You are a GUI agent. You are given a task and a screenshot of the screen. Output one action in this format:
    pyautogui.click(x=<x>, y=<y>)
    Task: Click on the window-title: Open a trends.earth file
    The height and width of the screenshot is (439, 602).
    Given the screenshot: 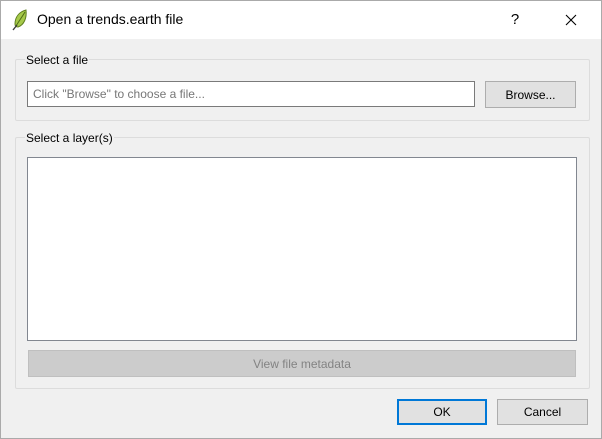 What is the action you would take?
    pyautogui.click(x=110, y=19)
    